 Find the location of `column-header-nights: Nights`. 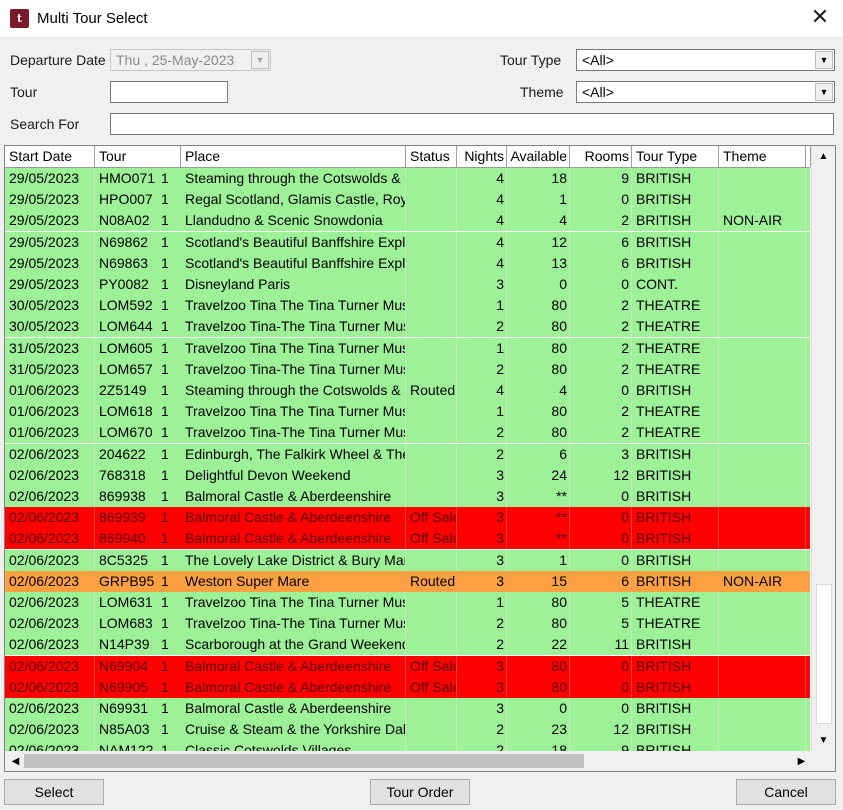

column-header-nights: Nights is located at coordinates (482, 156).